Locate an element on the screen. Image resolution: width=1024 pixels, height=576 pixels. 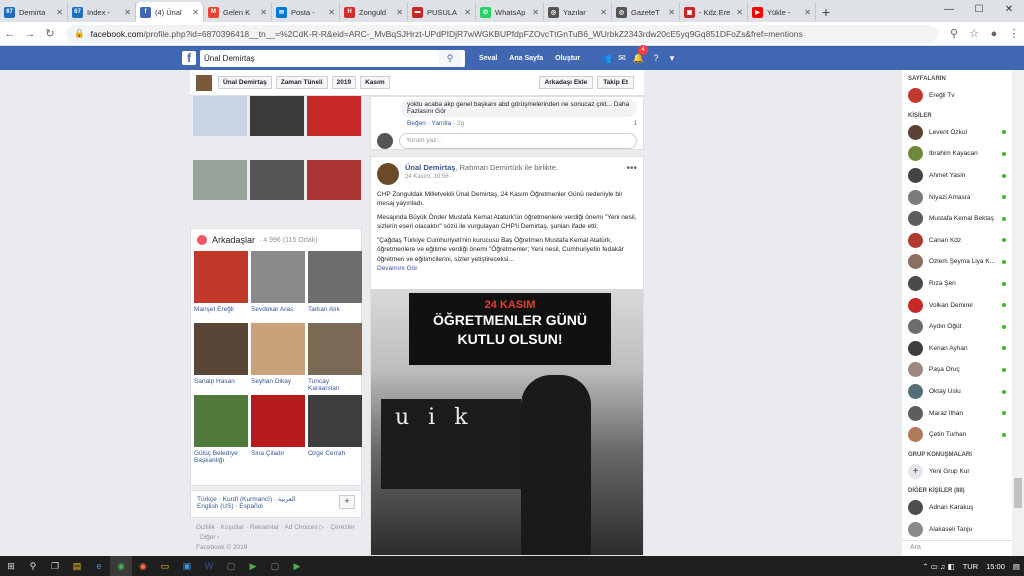
friends-header: Arkadaşlar · 4.996 (115 Ortak) is located at coordinates (276, 240).